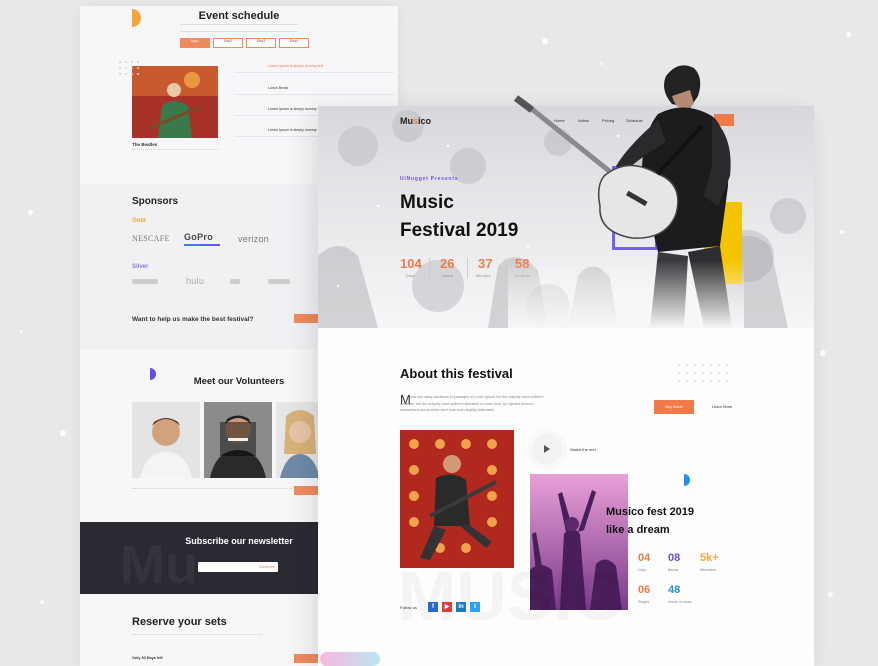 This screenshot has height=666, width=878. I want to click on countdown-hours-label: Hours, so click(448, 276).